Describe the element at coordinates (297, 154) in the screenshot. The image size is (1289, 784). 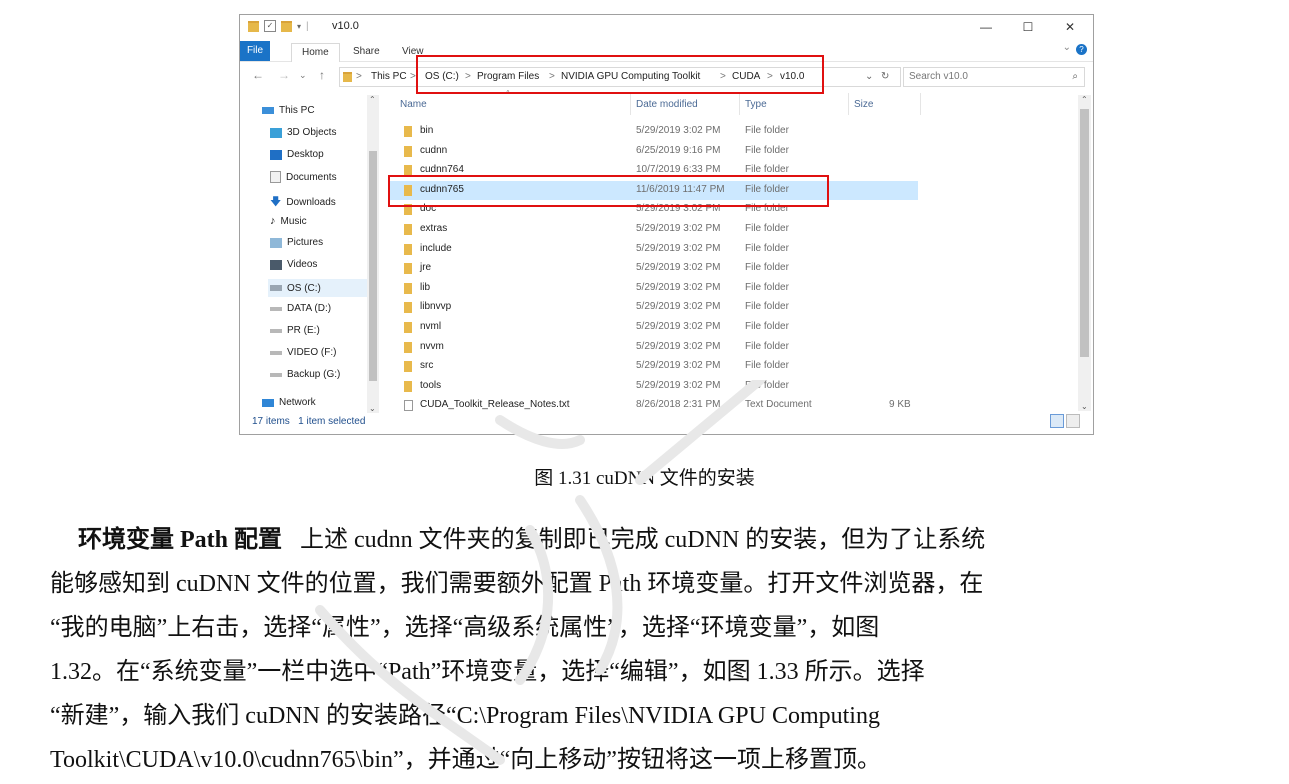
I see `sidebar-item-desktop: Desktop` at that location.